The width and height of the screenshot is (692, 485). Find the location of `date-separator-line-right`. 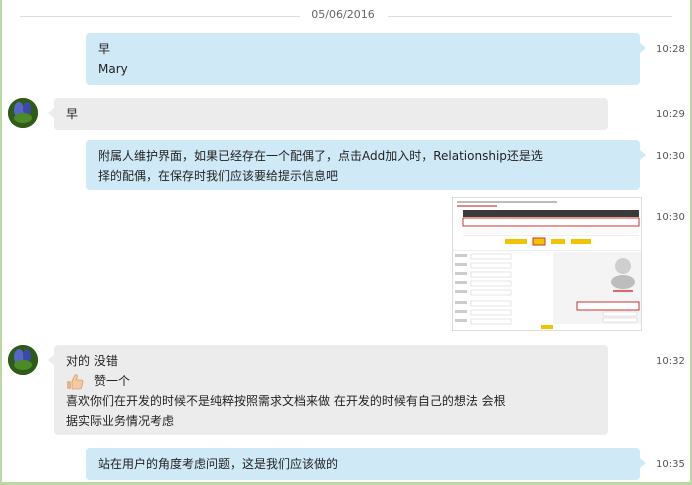

date-separator-line-right is located at coordinates (530, 16).